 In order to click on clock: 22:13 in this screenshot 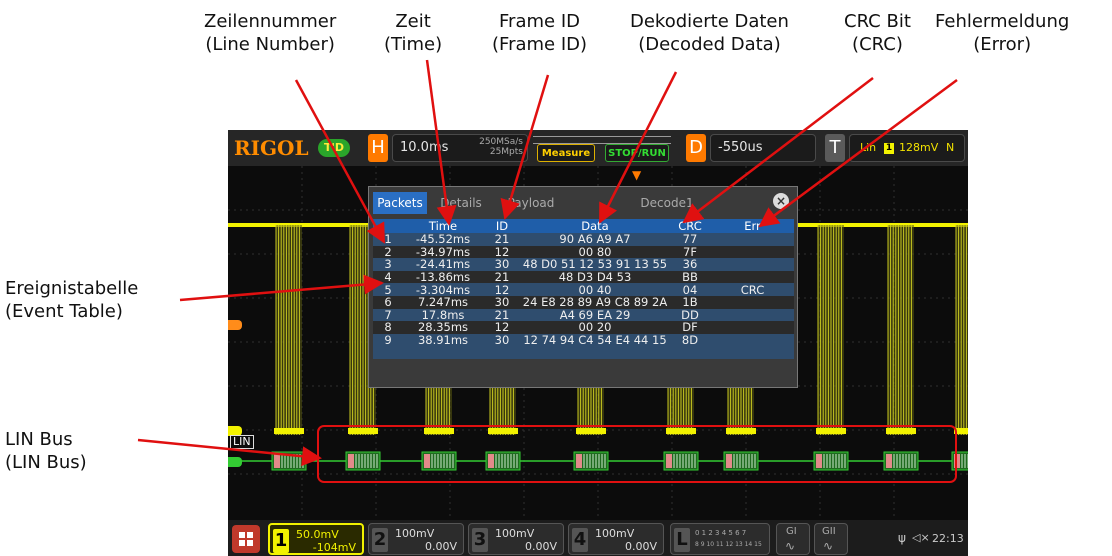, I will do `click(948, 538)`.